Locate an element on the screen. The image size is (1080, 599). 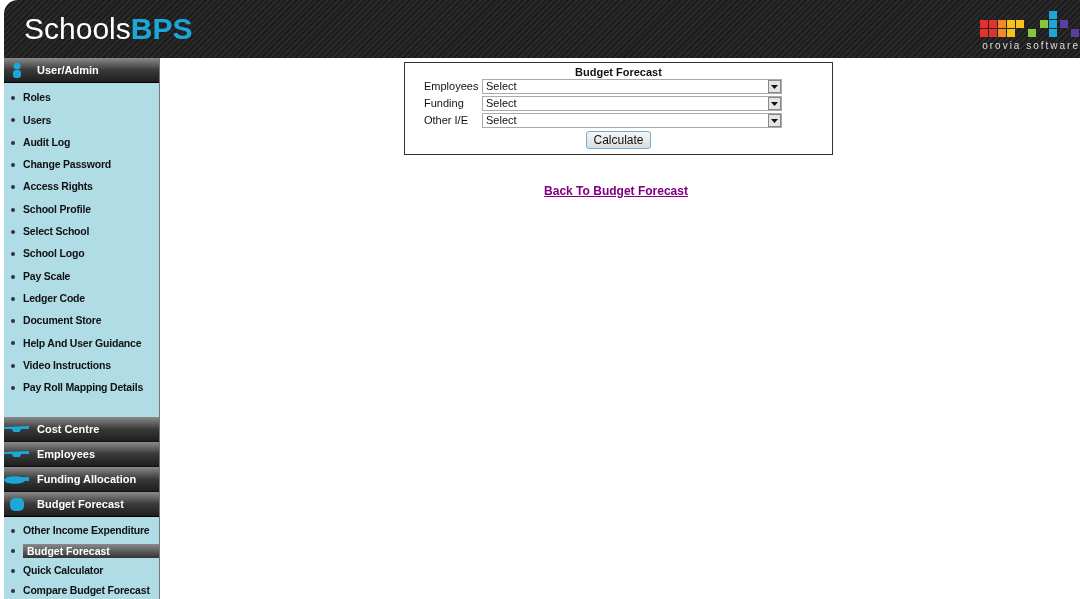
sidebar-link: Users is located at coordinates (37, 120).